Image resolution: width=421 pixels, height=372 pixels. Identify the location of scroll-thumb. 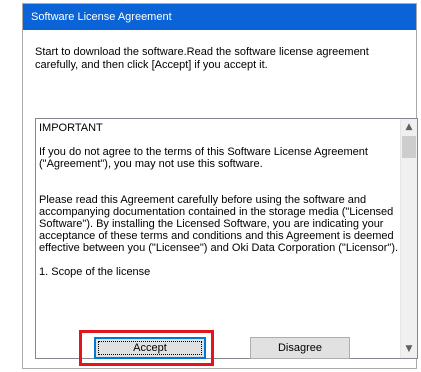
(409, 147).